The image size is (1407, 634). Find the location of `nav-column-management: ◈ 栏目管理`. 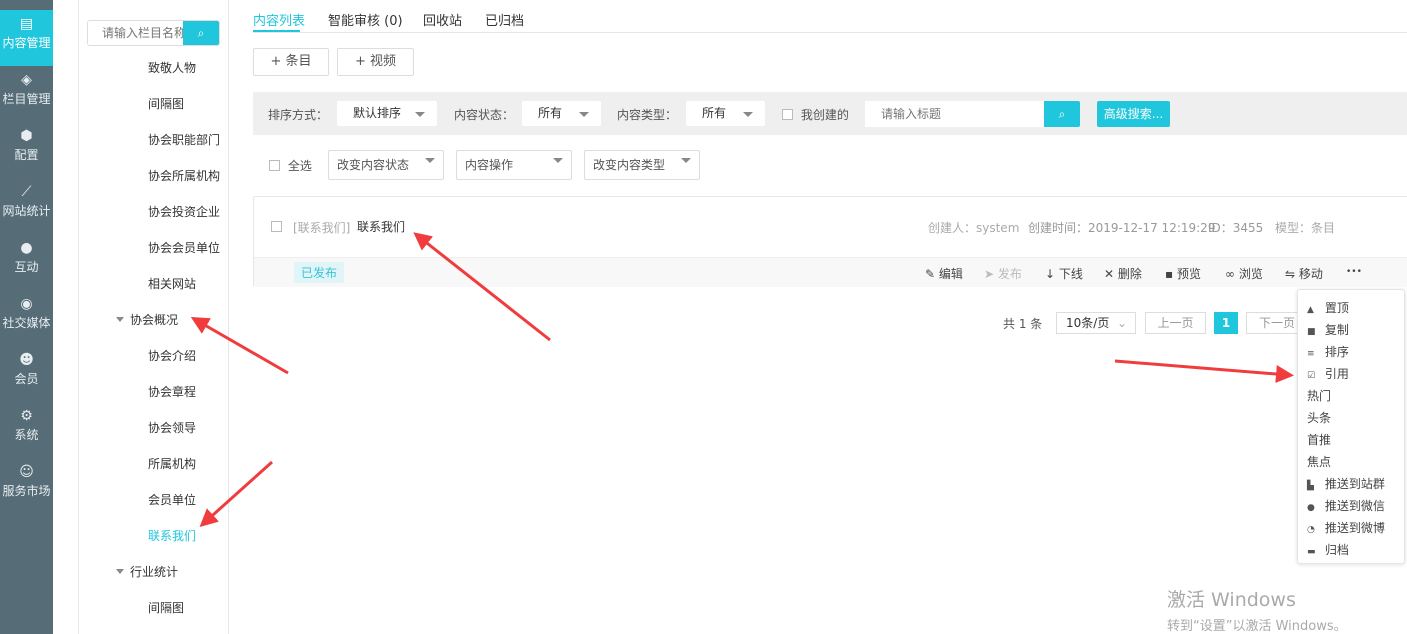

nav-column-management: ◈ 栏目管理 is located at coordinates (26, 94).